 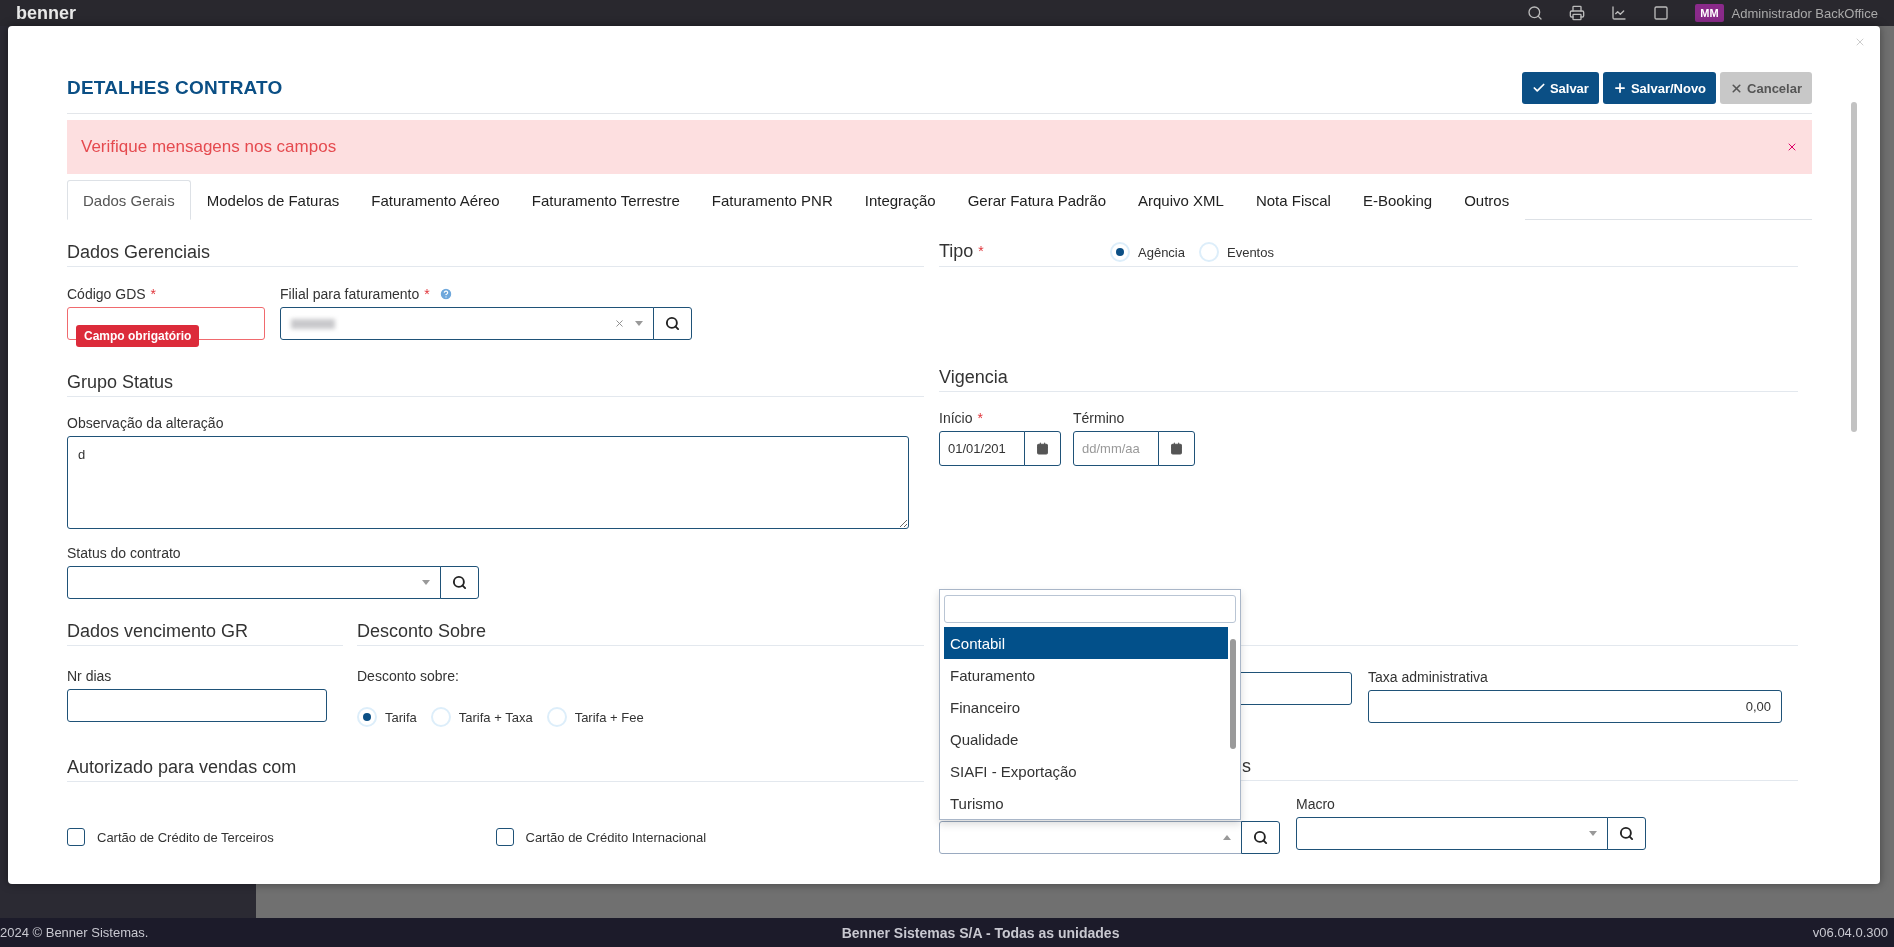 I want to click on logo: benner, so click(x=46, y=13).